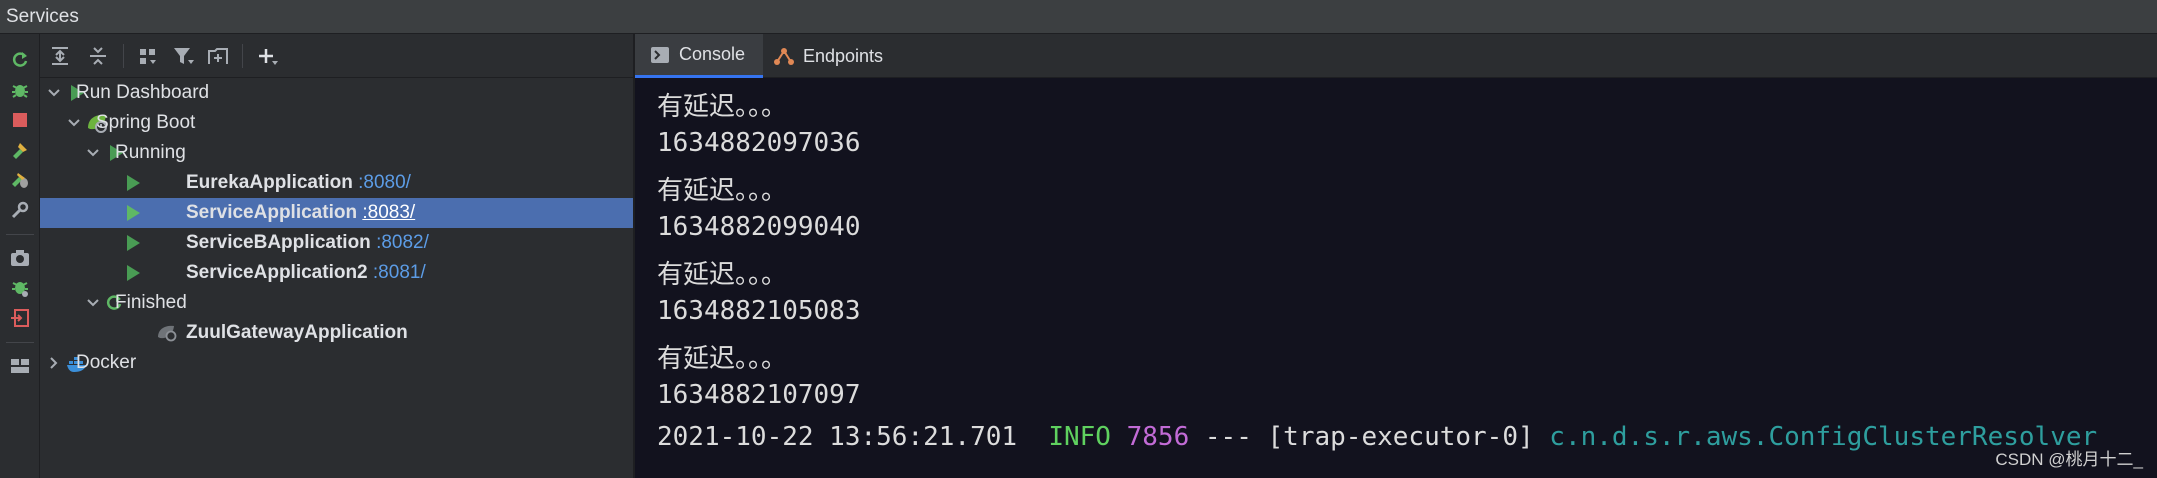 The height and width of the screenshot is (478, 2157). I want to click on tab-console: Console, so click(699, 56).